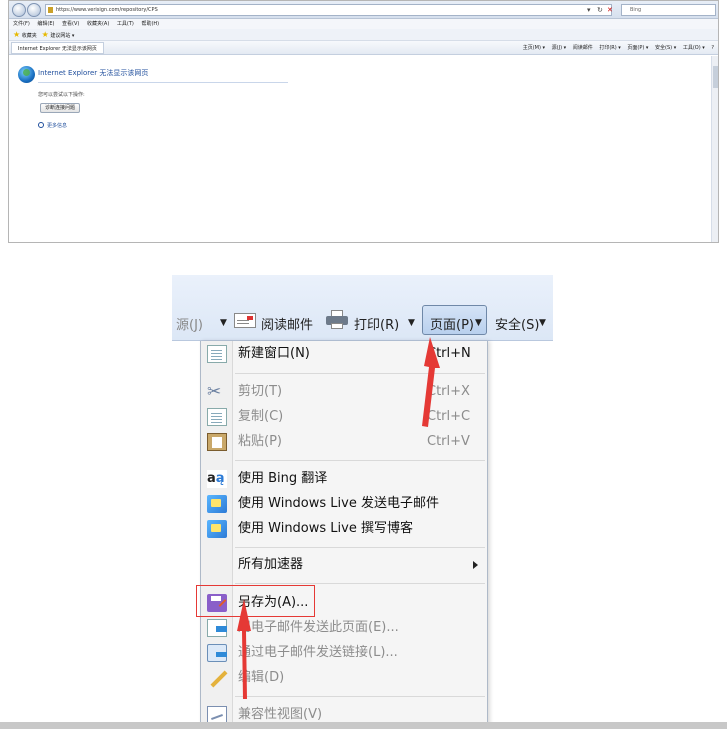 The image size is (727, 729). Describe the element at coordinates (29, 36) in the screenshot. I see `favorites-button: 收藏夹` at that location.